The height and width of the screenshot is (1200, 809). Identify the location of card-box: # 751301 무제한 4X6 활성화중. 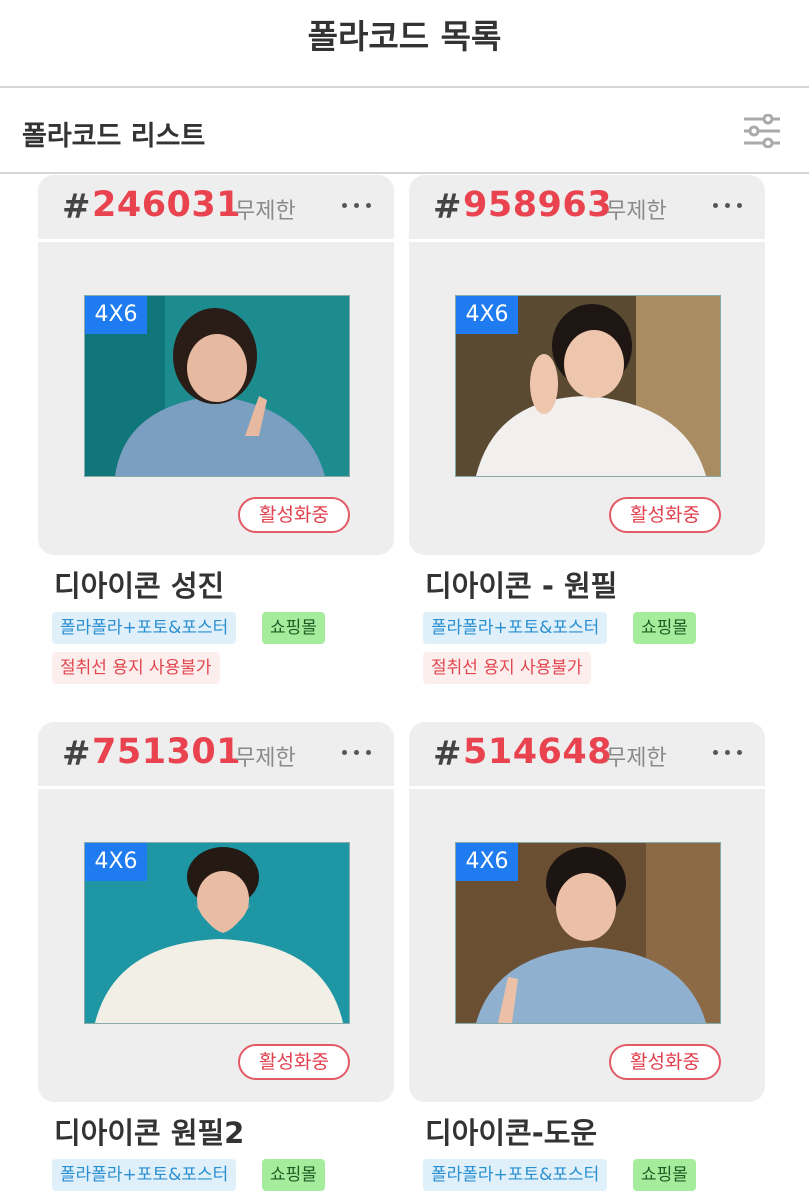
(216, 912).